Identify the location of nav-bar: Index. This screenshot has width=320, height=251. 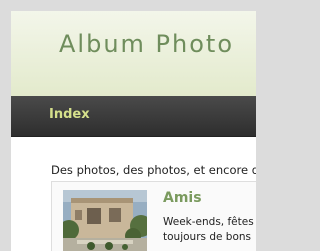
(133, 116).